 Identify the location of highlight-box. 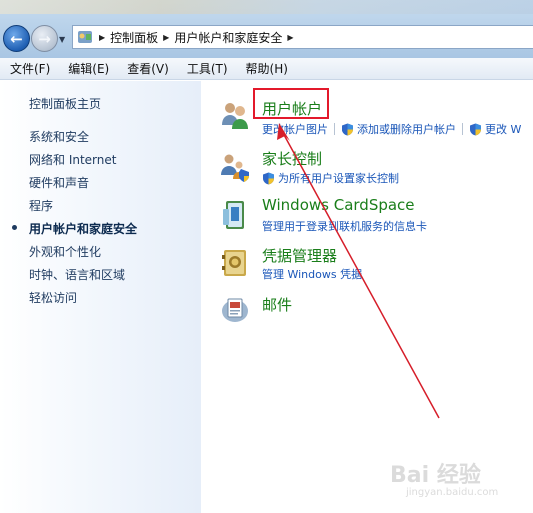
(291, 103).